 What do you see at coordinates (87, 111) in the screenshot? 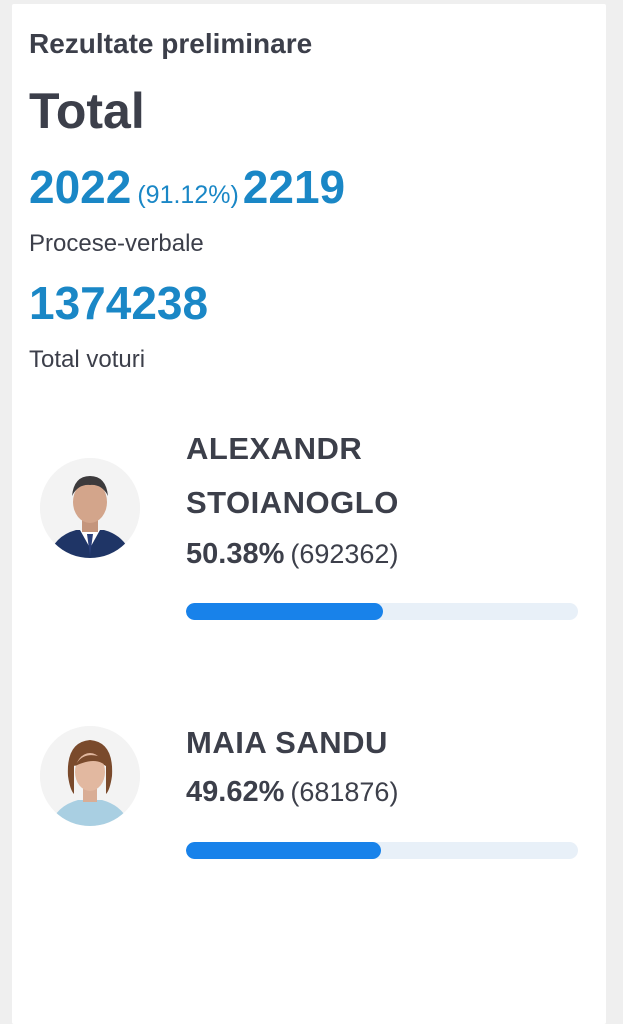
I see `page-title: Total` at bounding box center [87, 111].